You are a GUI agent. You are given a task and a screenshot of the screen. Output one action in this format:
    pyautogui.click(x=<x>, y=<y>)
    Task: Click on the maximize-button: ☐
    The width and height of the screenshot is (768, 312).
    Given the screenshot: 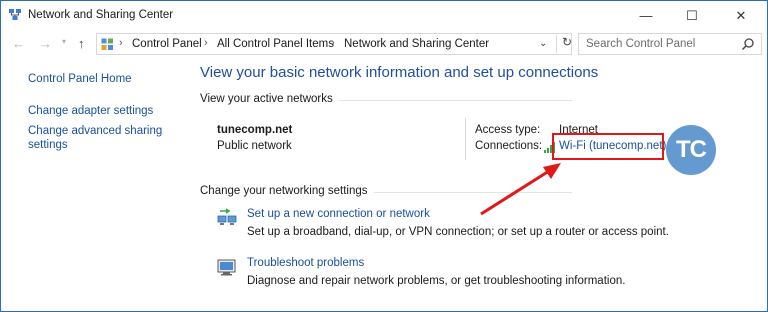 What is the action you would take?
    pyautogui.click(x=692, y=15)
    